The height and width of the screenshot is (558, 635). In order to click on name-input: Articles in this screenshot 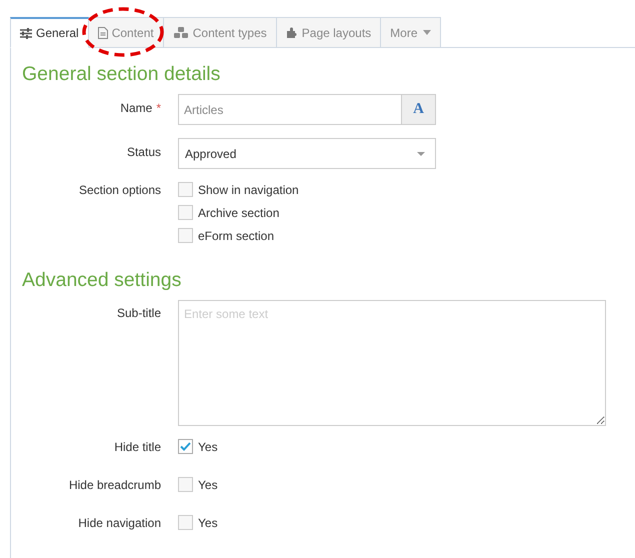, I will do `click(289, 109)`.